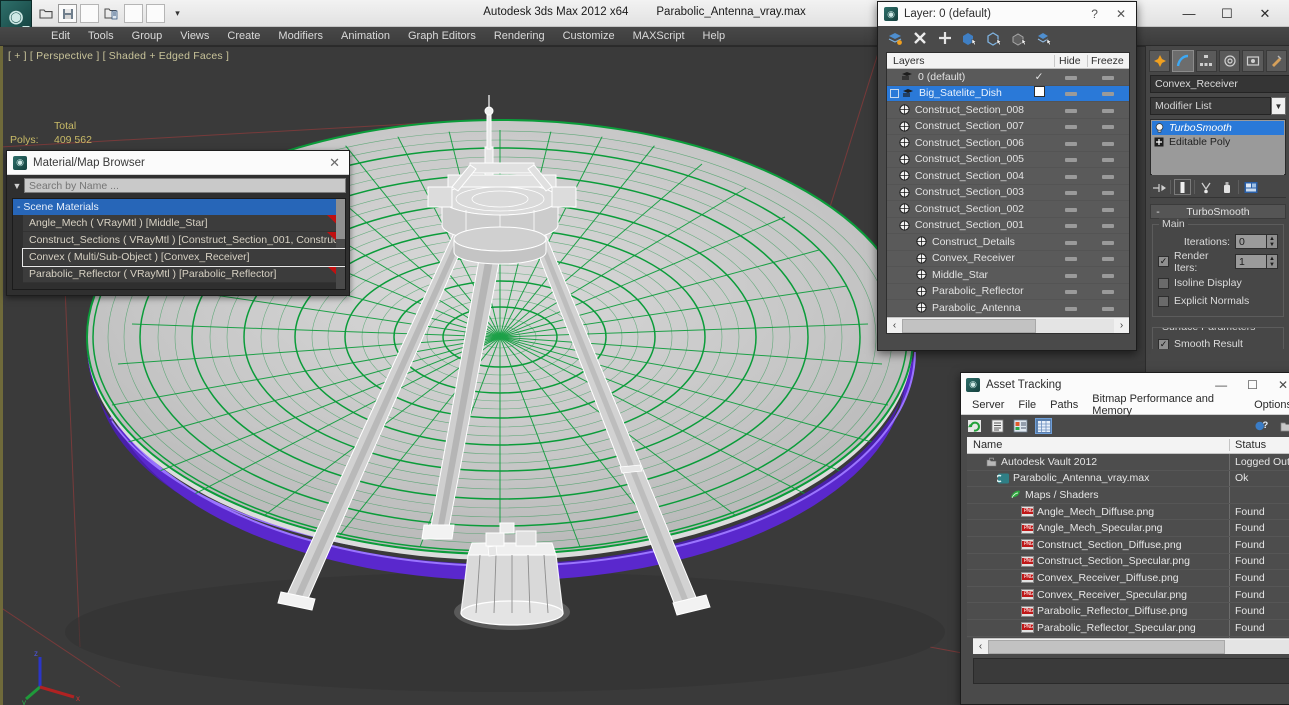 The image size is (1289, 705). Describe the element at coordinates (997, 426) in the screenshot. I see `list-view-icon` at that location.